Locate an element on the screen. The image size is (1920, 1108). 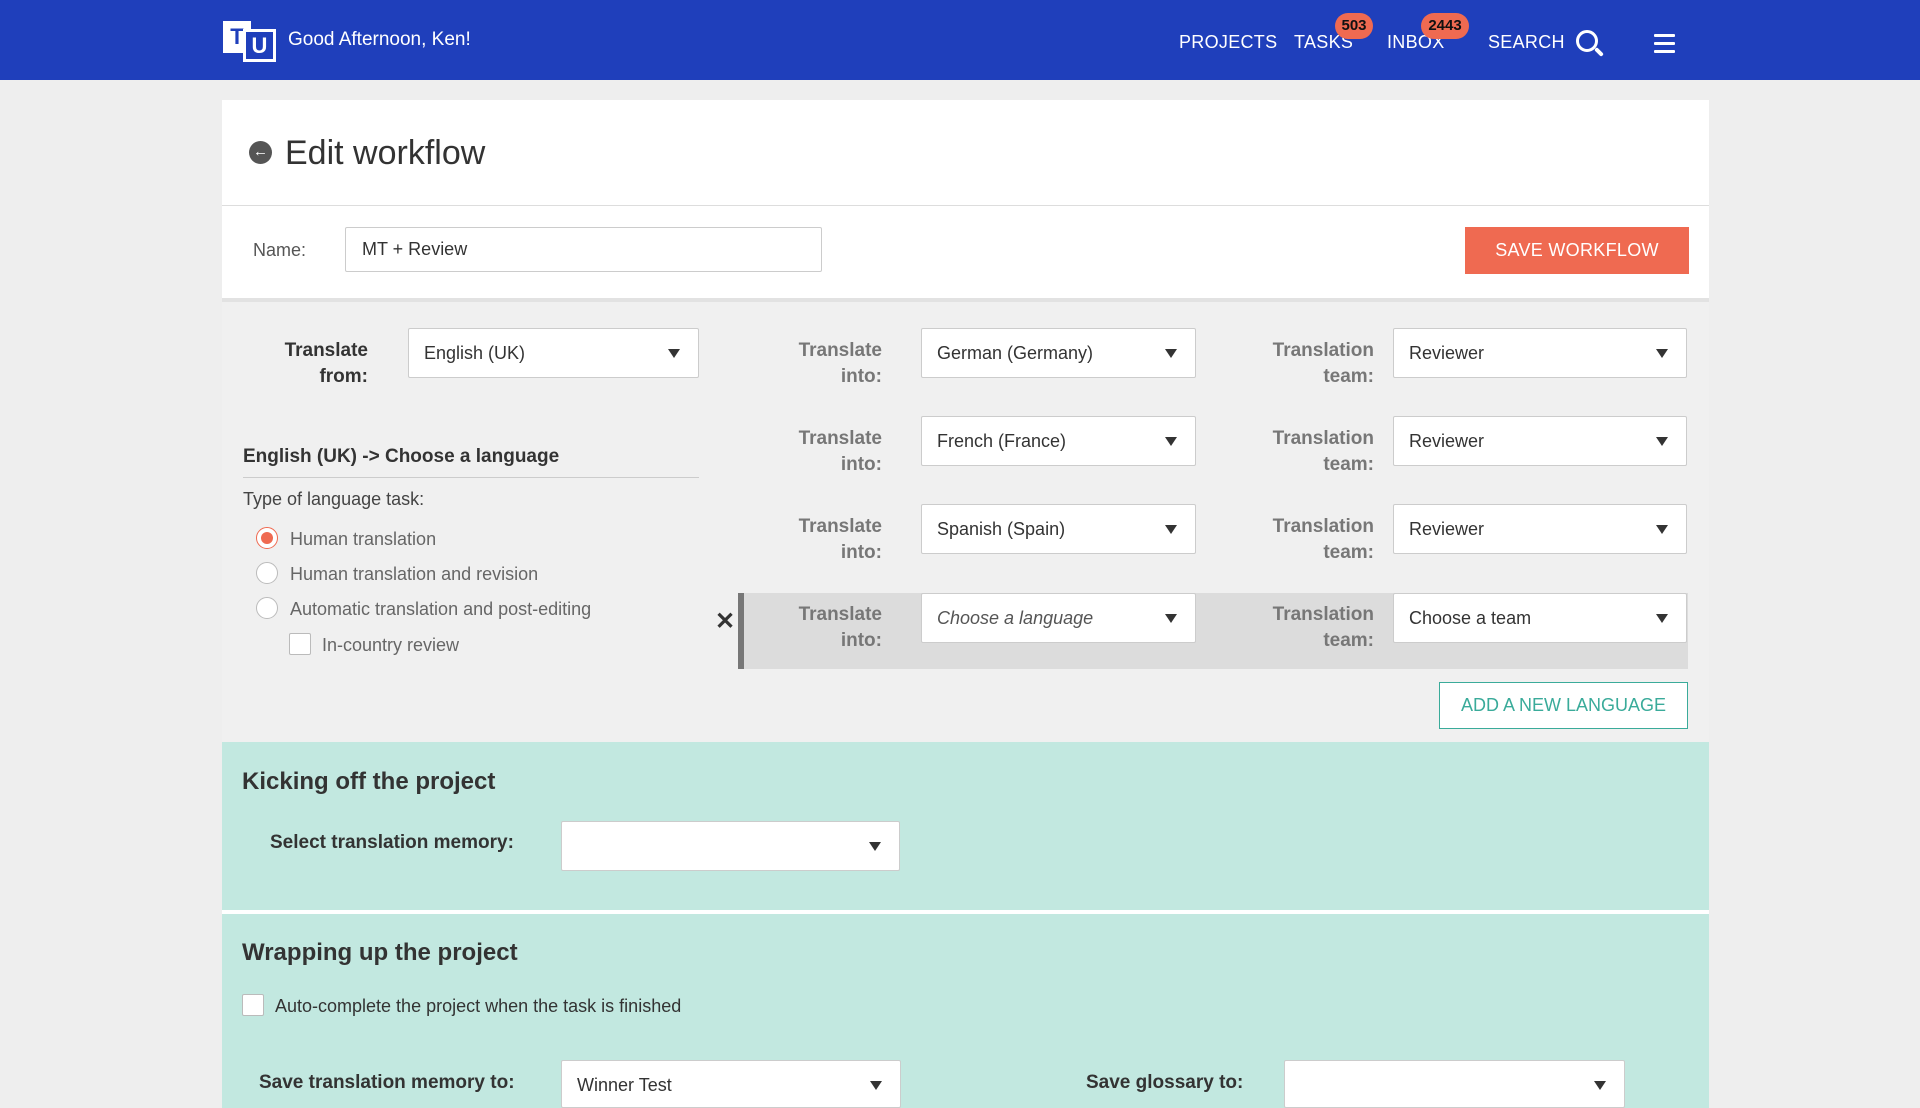
greeting-text: Good Afternoon, Ken! is located at coordinates (379, 39).